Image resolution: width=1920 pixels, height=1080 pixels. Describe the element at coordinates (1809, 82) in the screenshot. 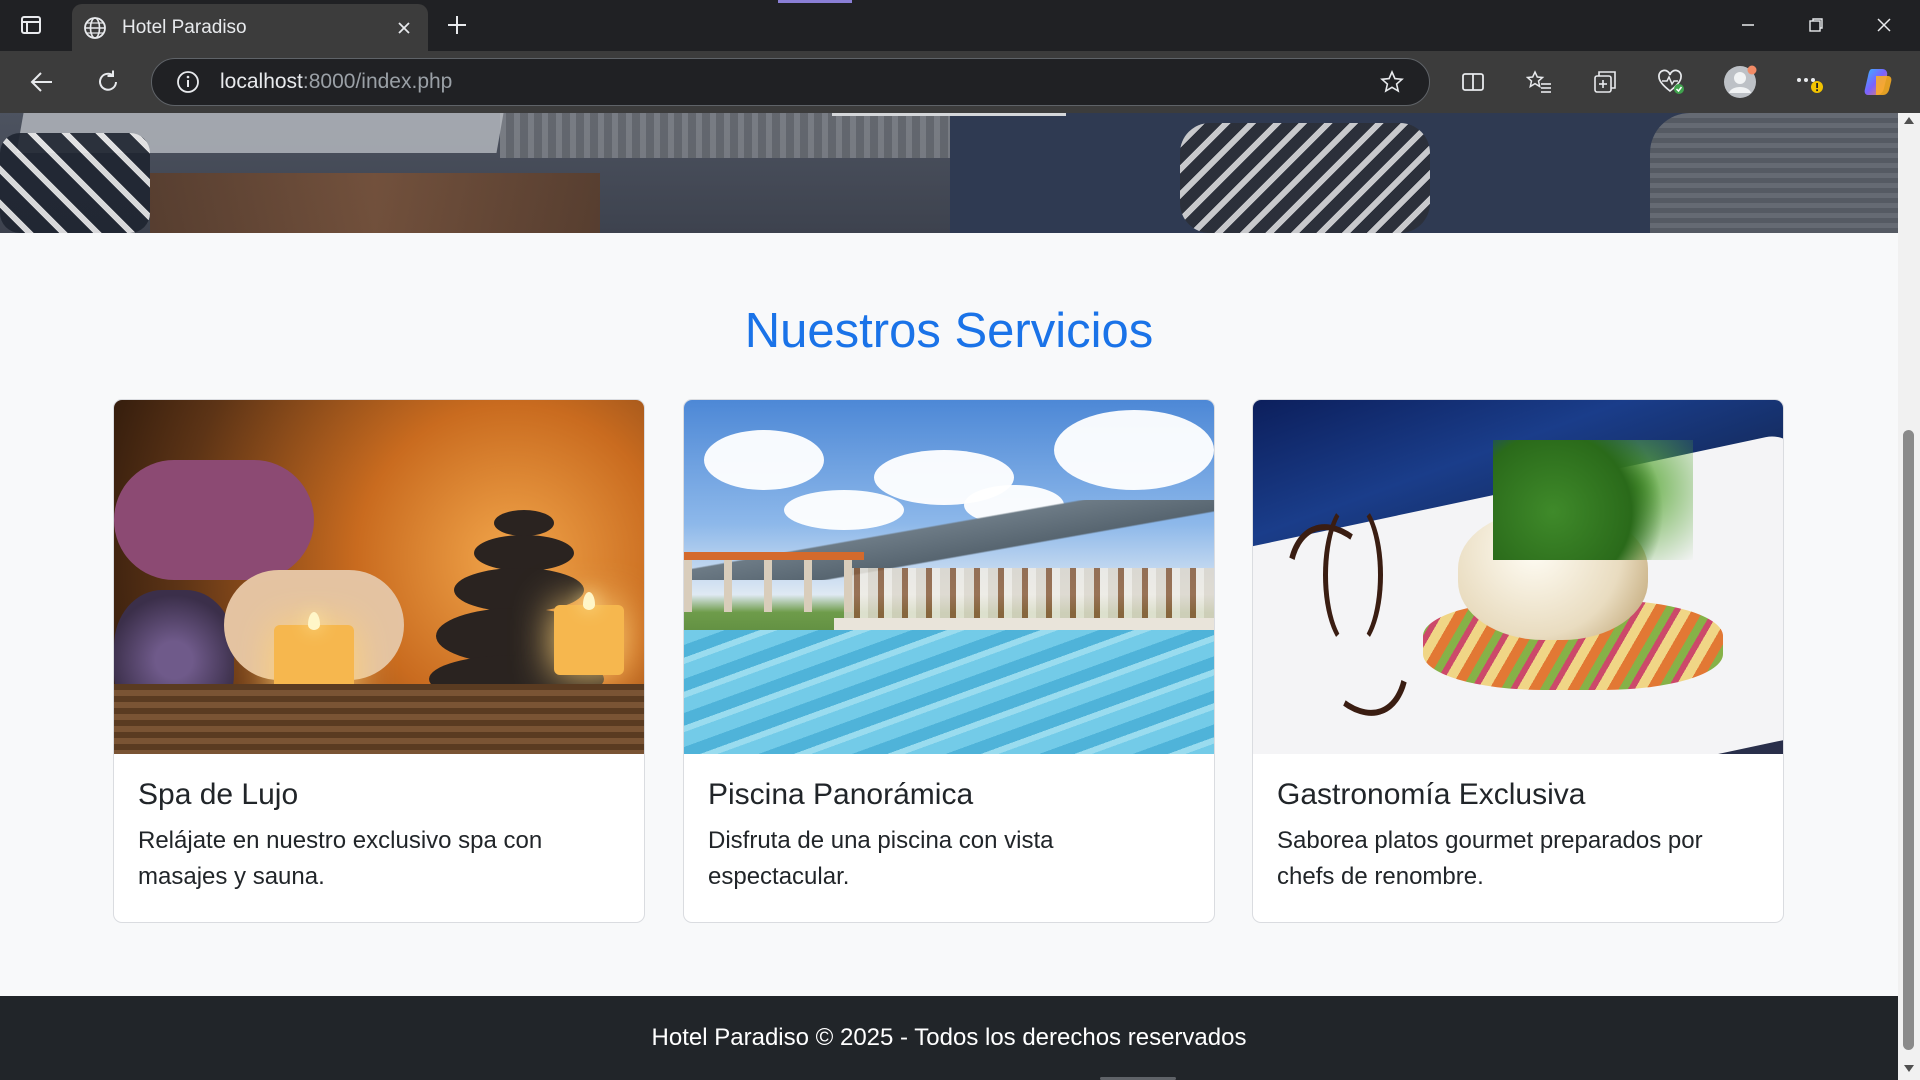

I see `more-options-icon` at that location.